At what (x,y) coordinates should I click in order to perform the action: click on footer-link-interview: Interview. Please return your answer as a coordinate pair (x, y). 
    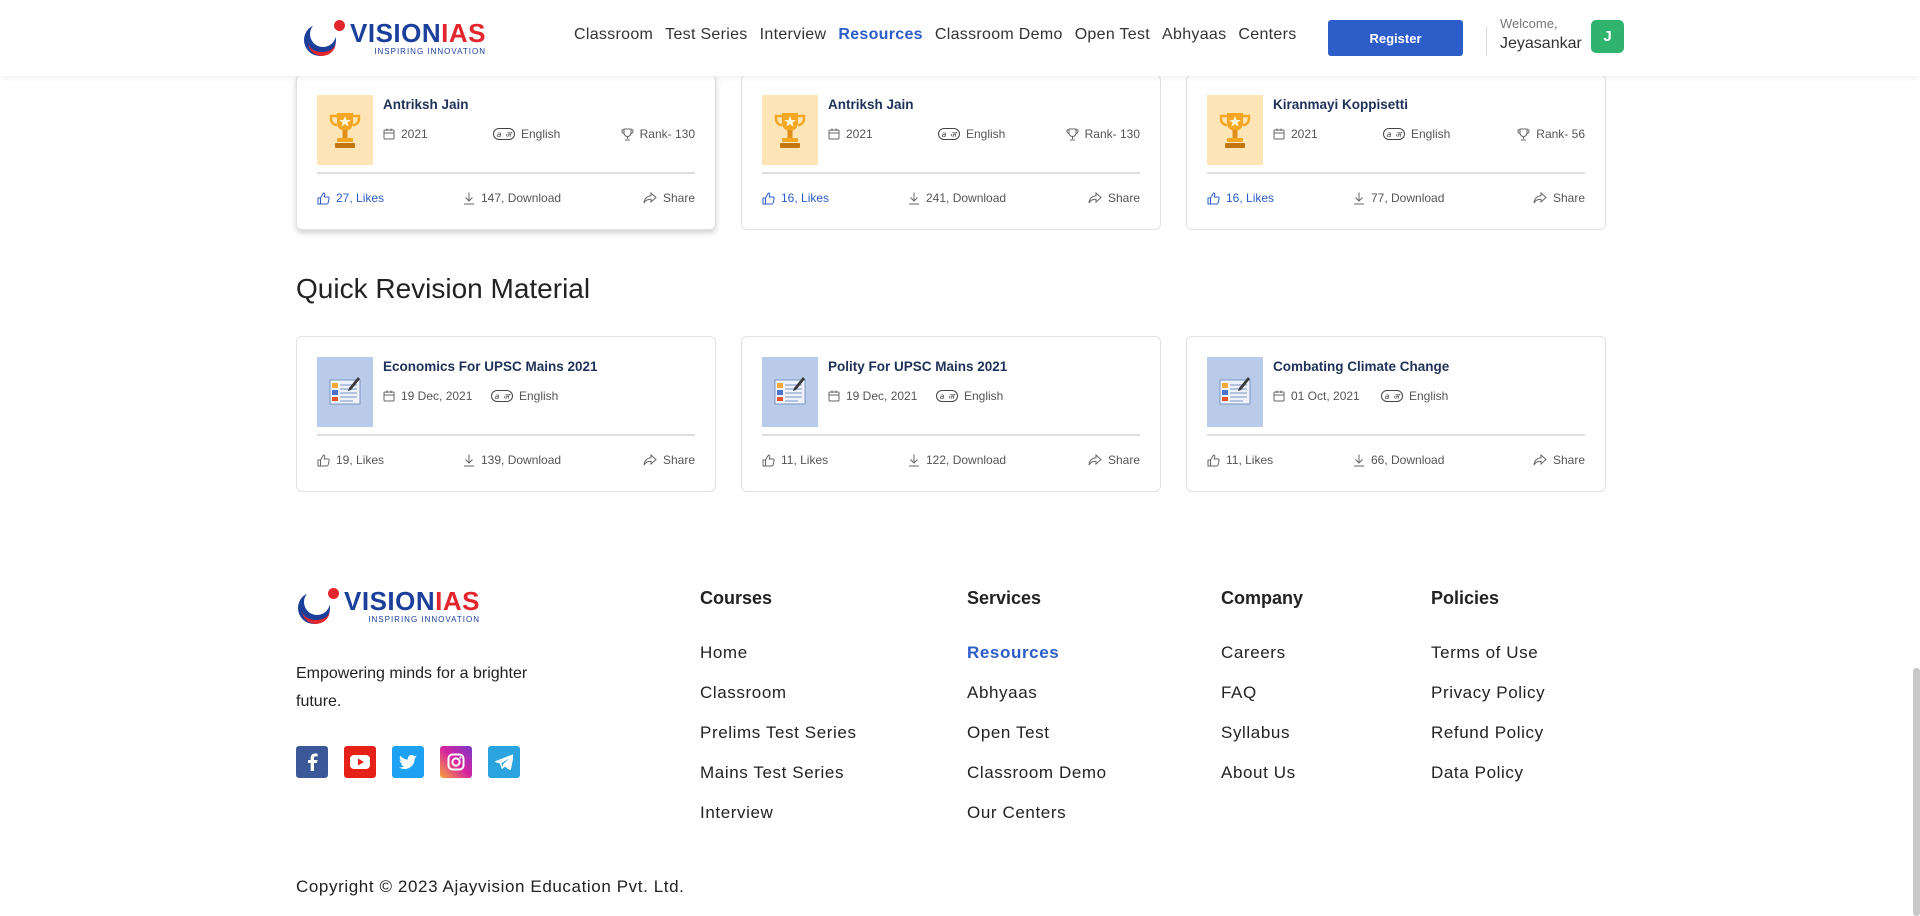
    Looking at the image, I should click on (736, 813).